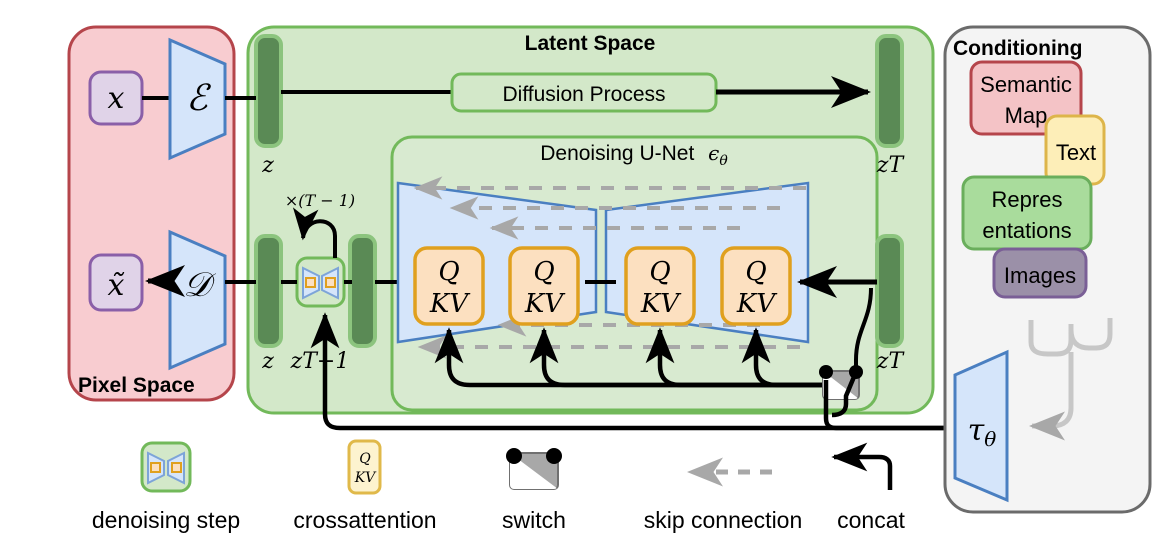 The image size is (1162, 554). I want to click on attention-kv-1: KV, so click(449, 304).